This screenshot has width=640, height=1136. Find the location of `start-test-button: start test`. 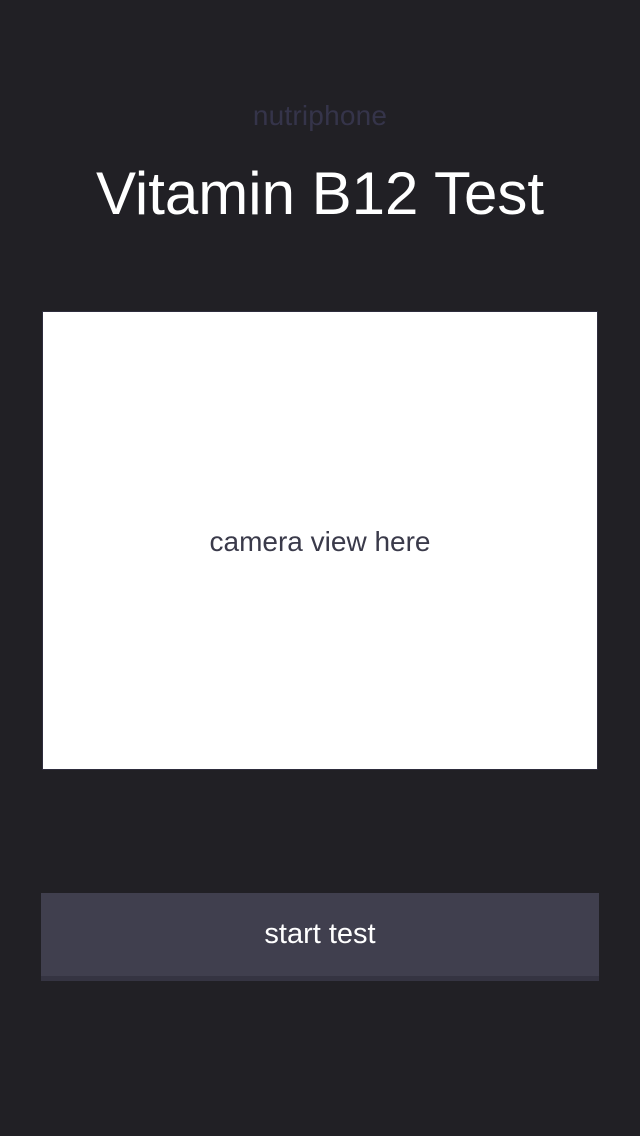

start-test-button: start test is located at coordinates (320, 937).